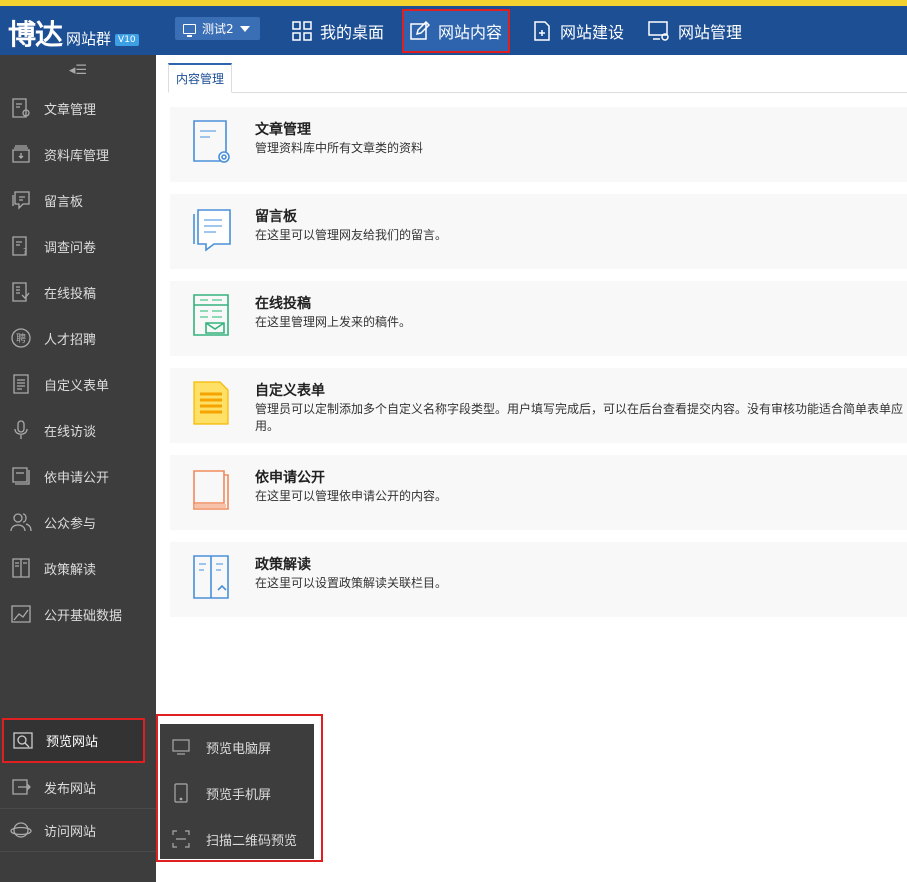 The height and width of the screenshot is (882, 907). I want to click on sidebar-item-label: 公众参与, so click(70, 524).